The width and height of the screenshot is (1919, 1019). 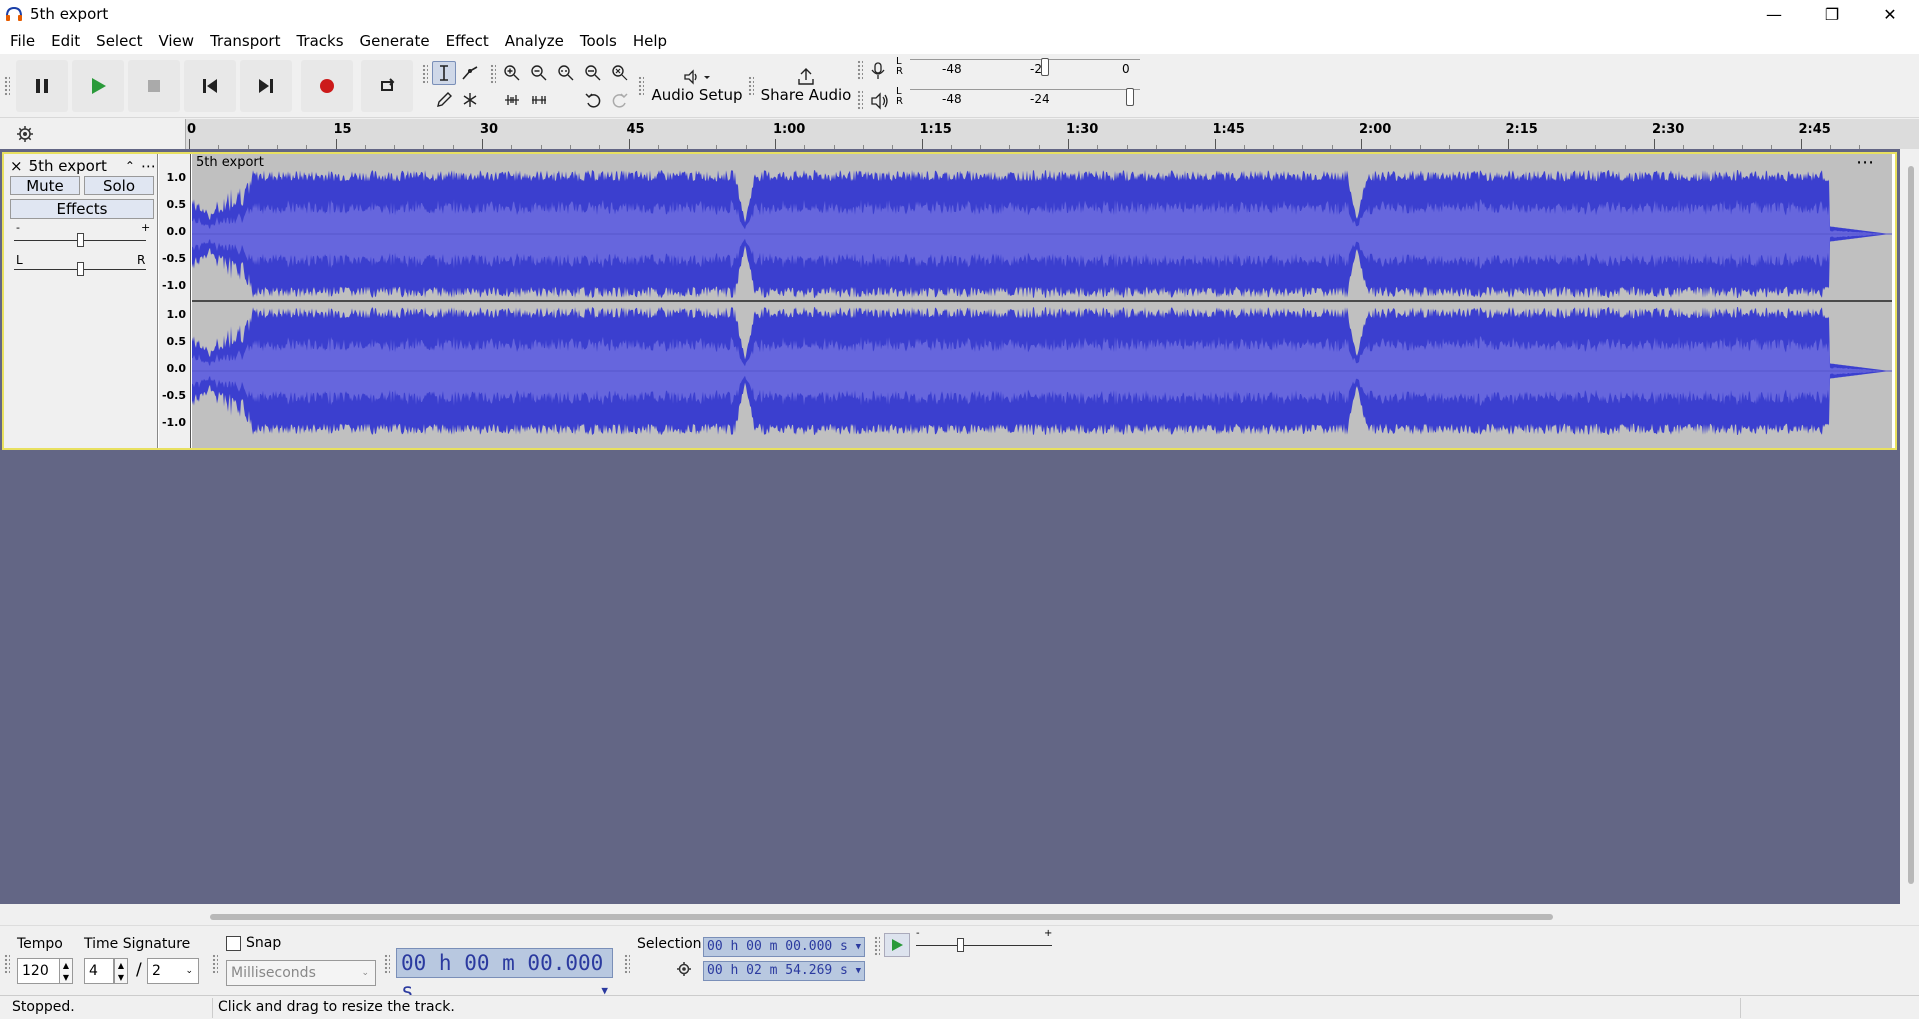 I want to click on waveform-channel-left, so click(x=1042, y=234).